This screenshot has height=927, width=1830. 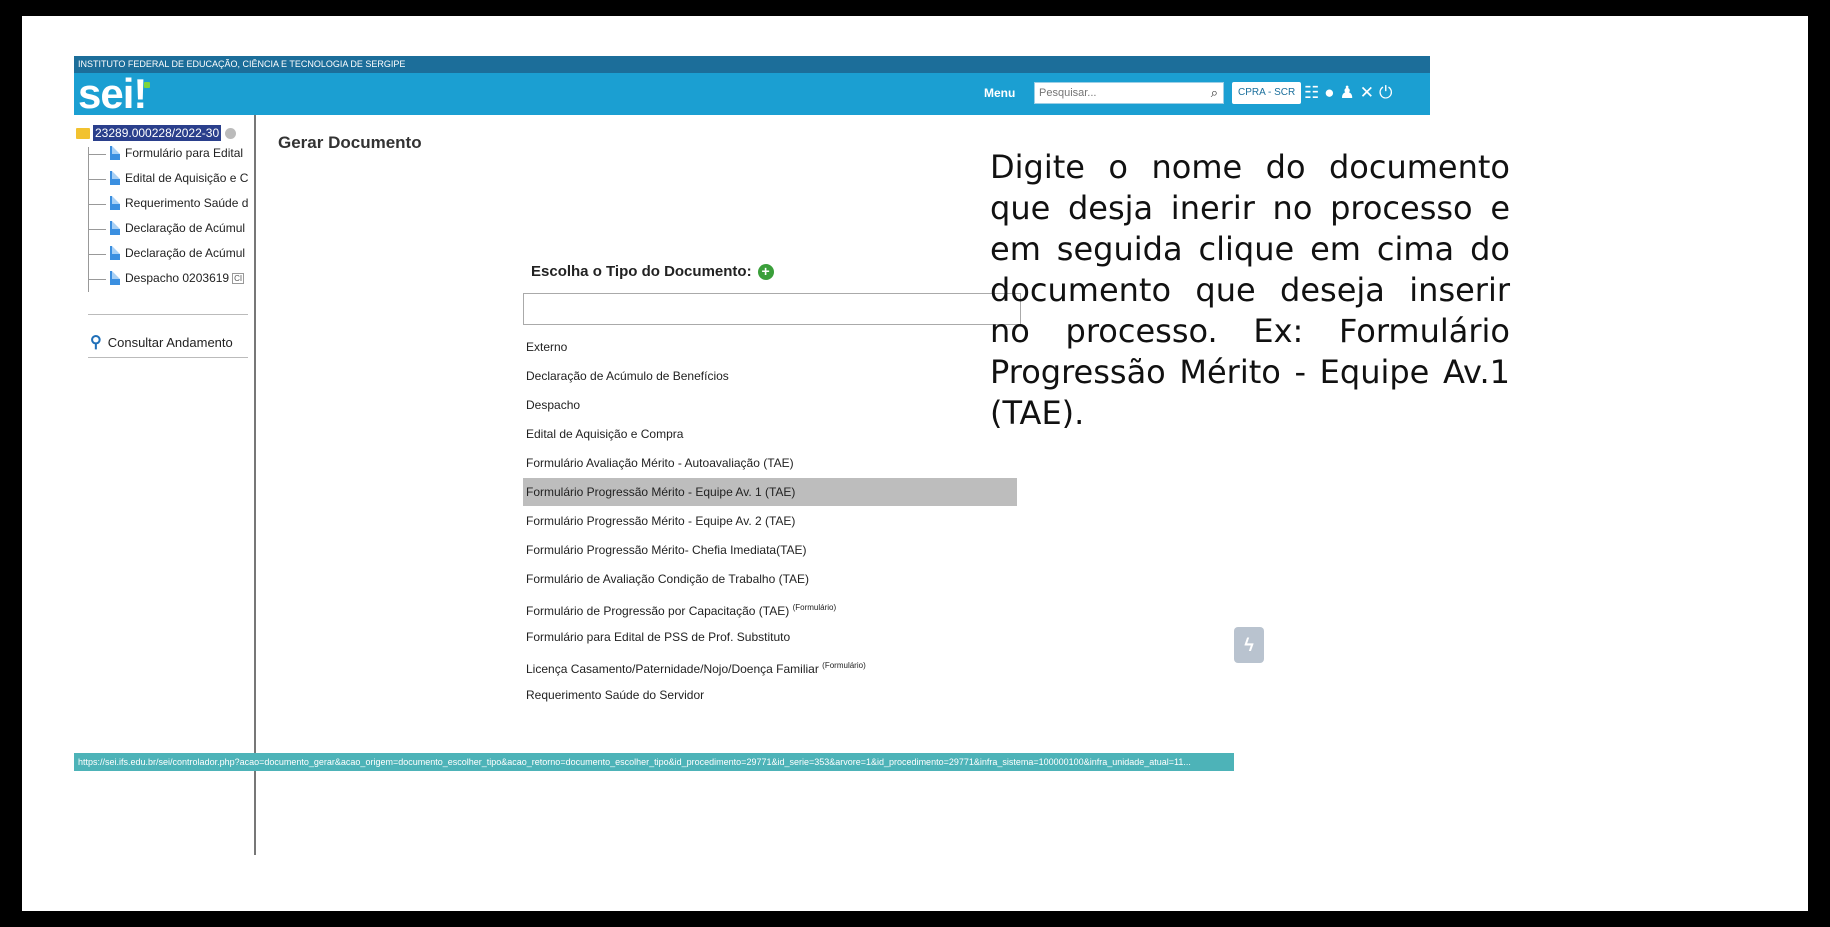 What do you see at coordinates (350, 142) in the screenshot?
I see `page-title: Gerar Documento` at bounding box center [350, 142].